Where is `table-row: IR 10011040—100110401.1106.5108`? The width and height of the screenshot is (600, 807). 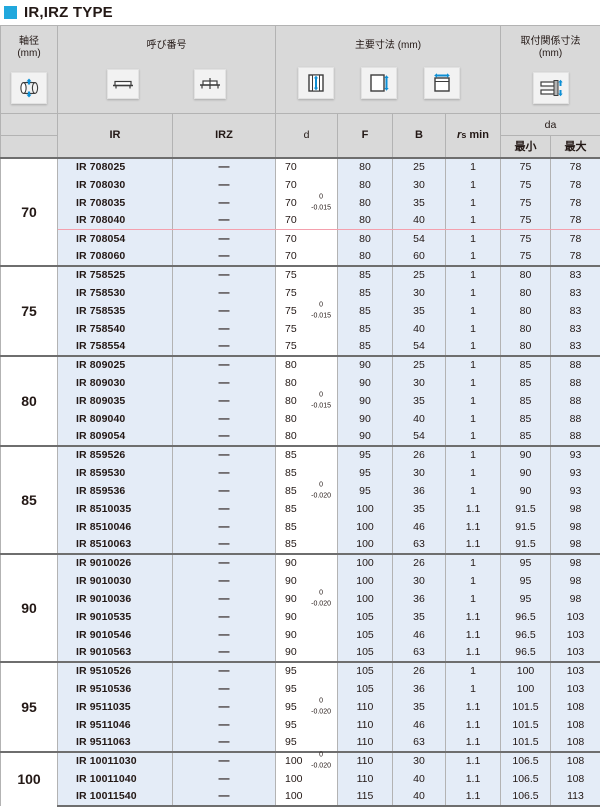 table-row: IR 10011040—100110401.1106.5108 is located at coordinates (300, 779).